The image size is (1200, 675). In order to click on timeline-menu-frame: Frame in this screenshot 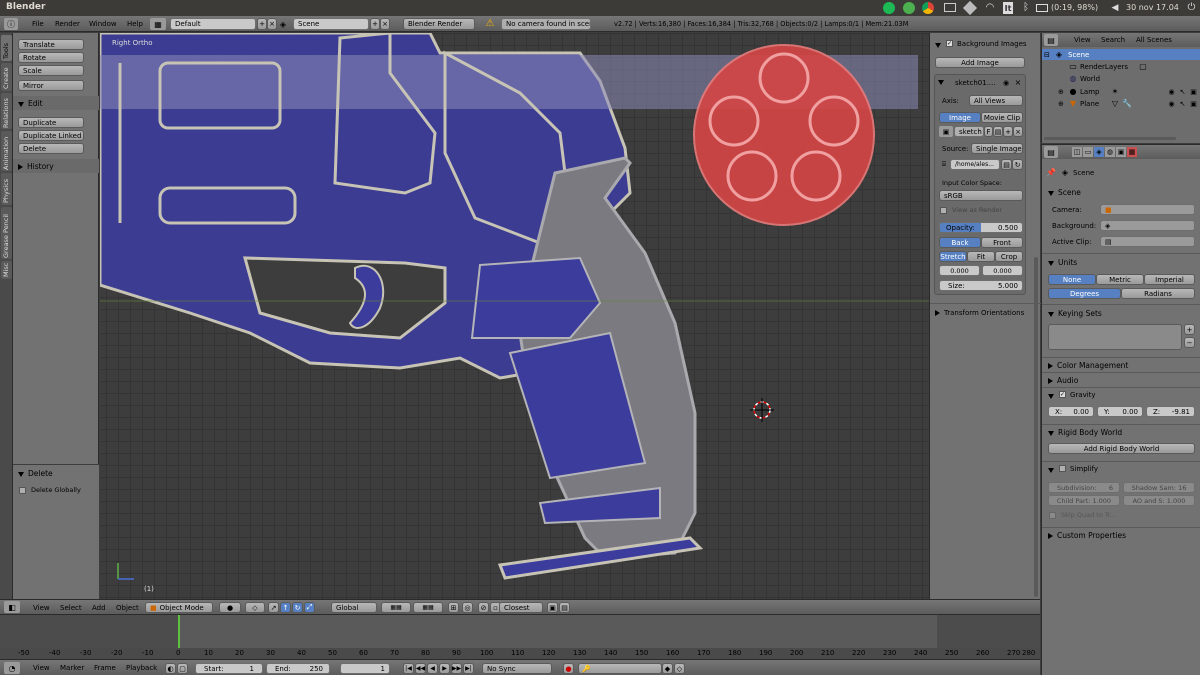, I will do `click(105, 668)`.